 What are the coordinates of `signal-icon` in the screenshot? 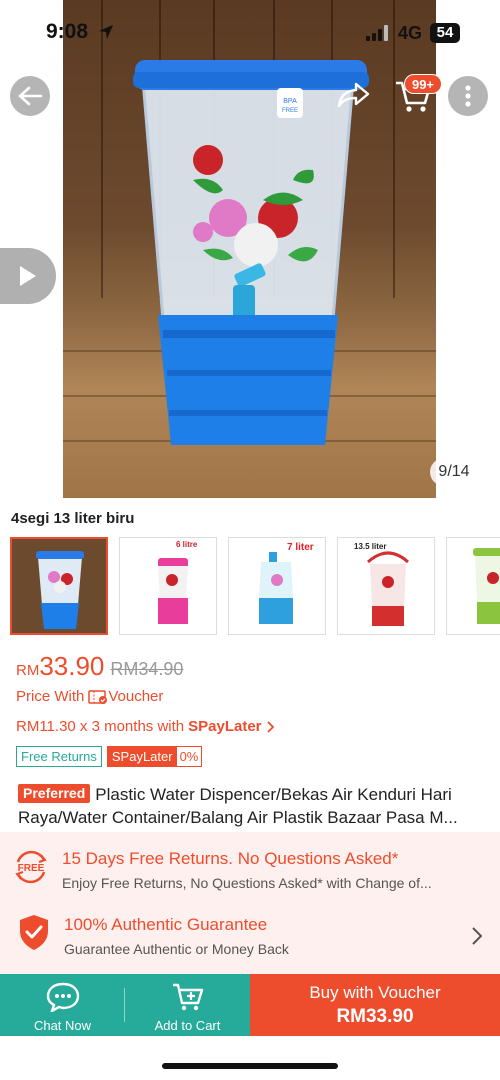 It's located at (377, 33).